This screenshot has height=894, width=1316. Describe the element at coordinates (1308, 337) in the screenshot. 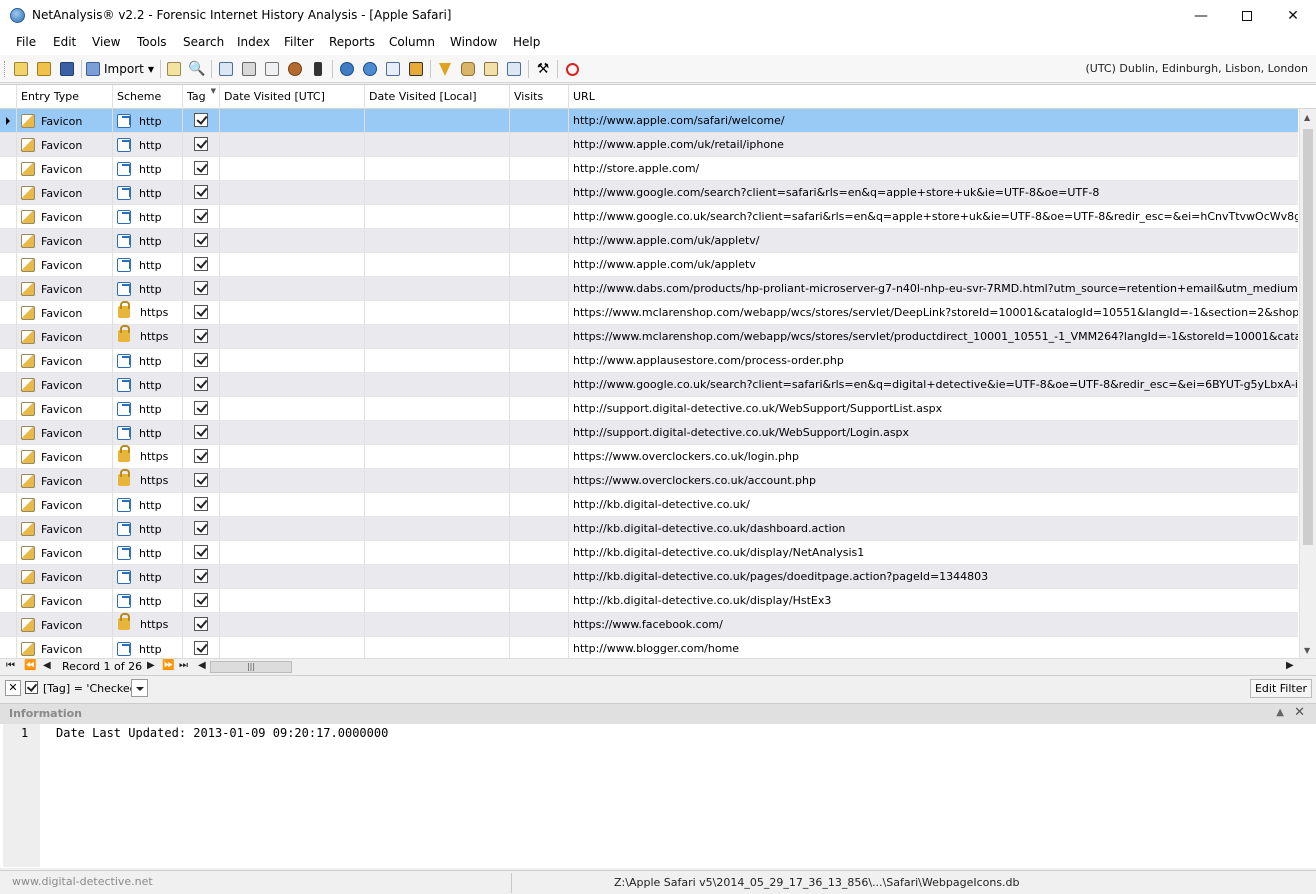

I see `vertical-scroll-thumb` at that location.